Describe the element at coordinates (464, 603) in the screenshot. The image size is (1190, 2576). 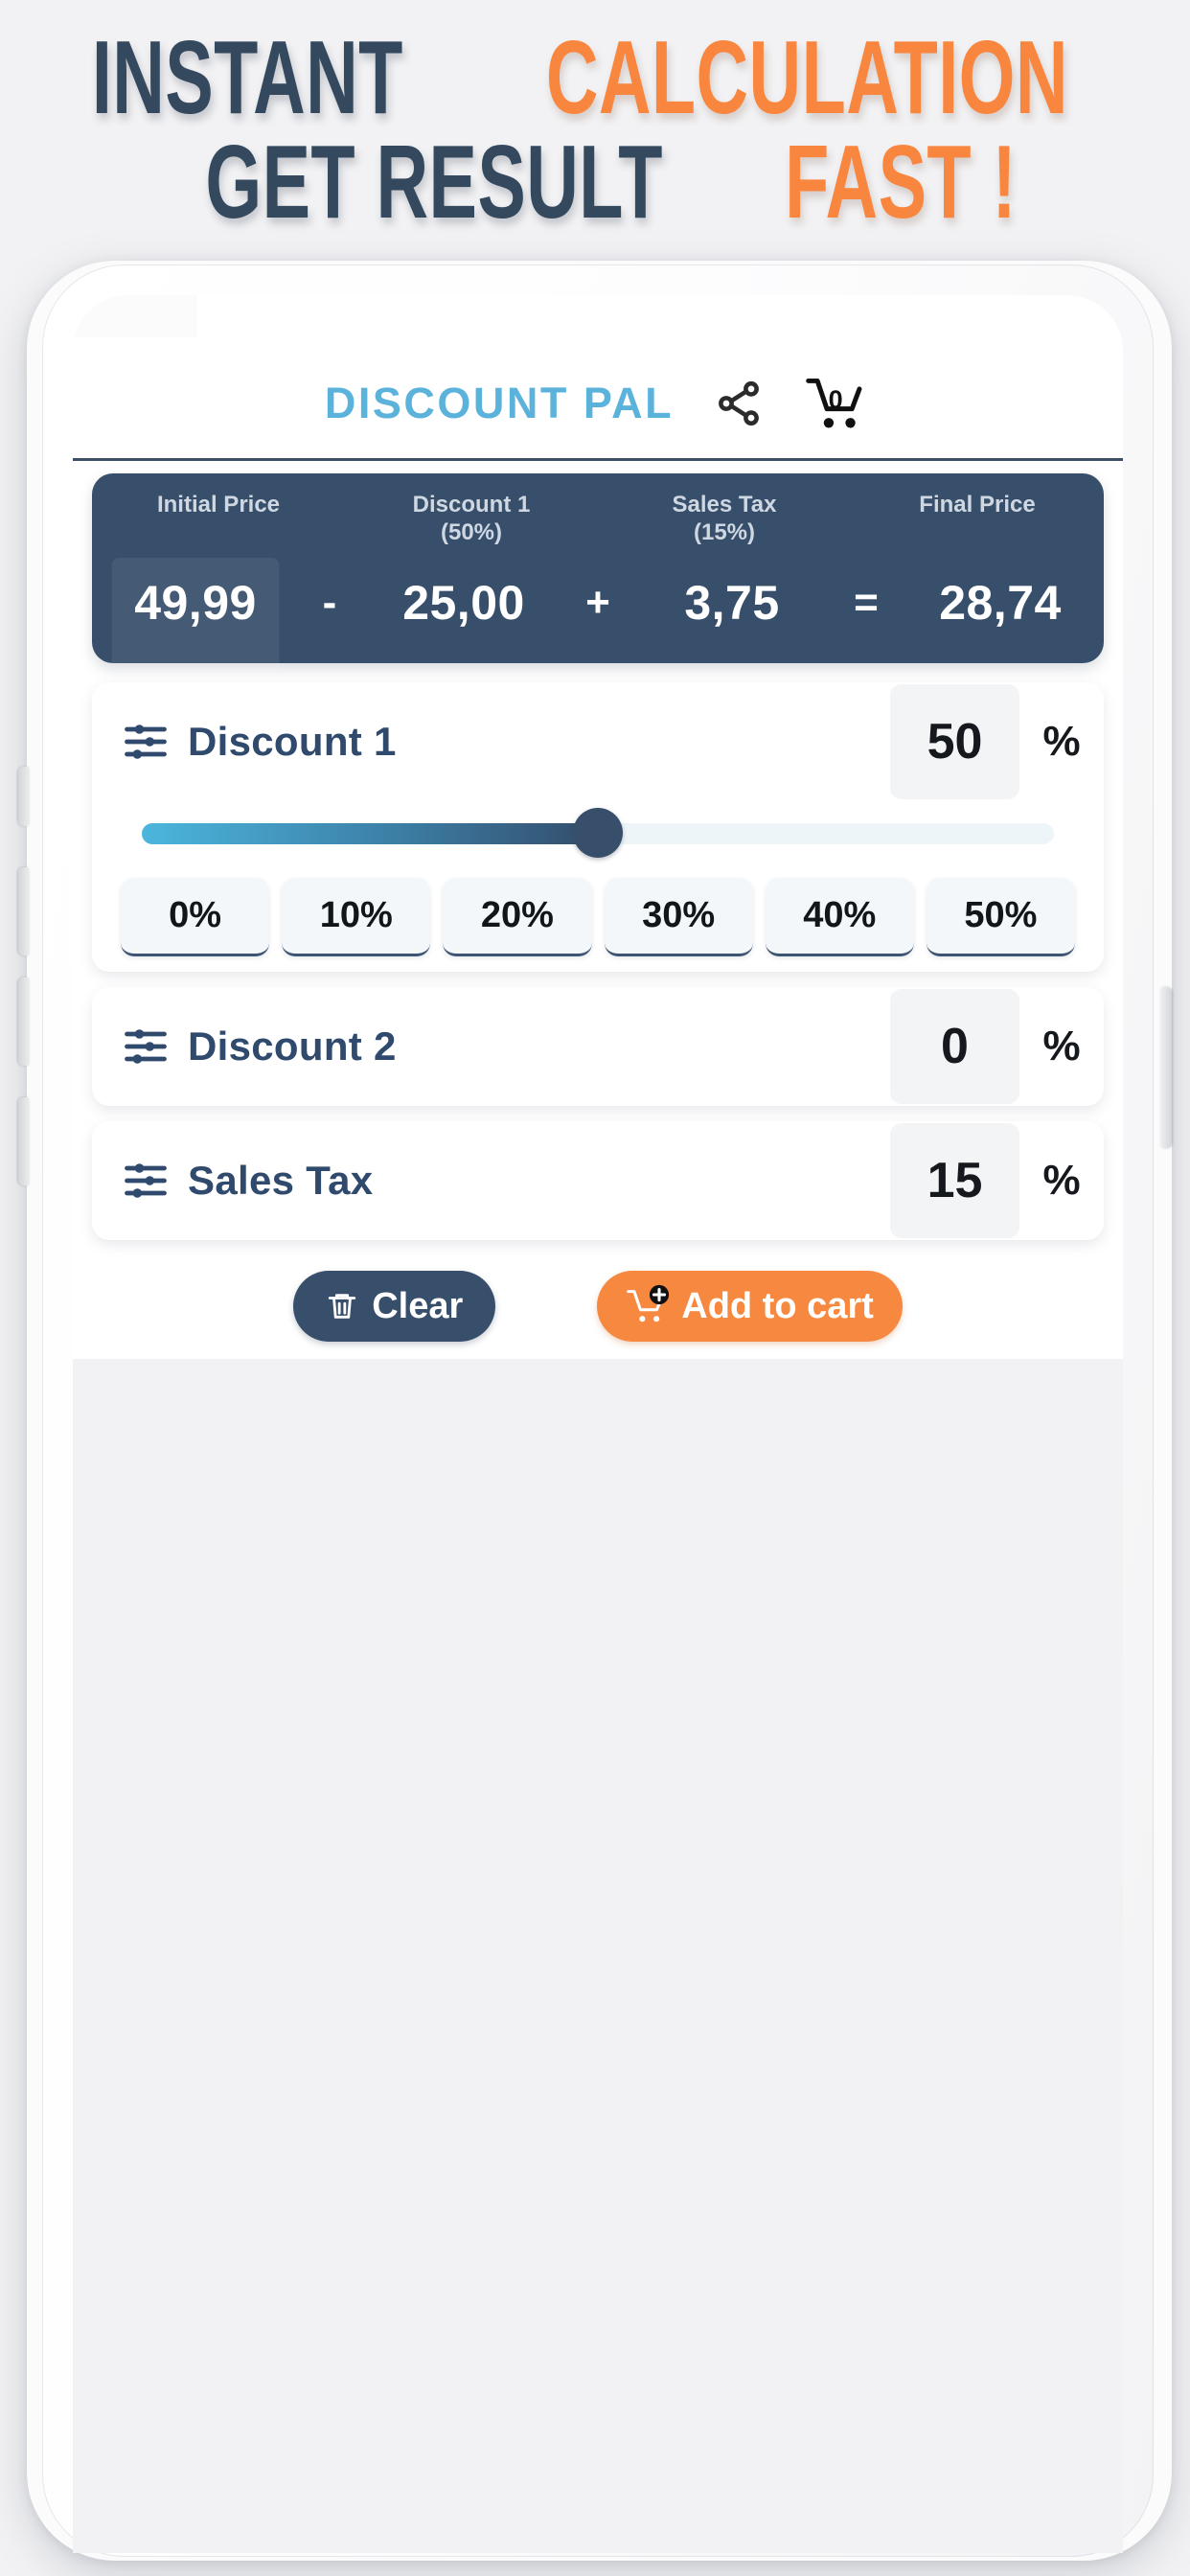
I see `discount-amount-value: 25,00` at that location.